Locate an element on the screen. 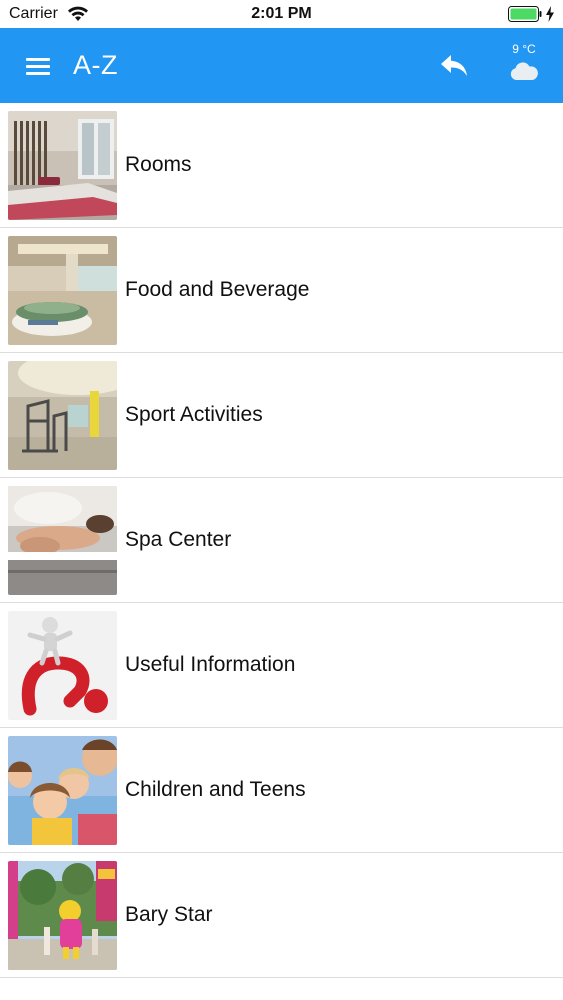 This screenshot has width=563, height=1000. mascot-photo is located at coordinates (62, 915).